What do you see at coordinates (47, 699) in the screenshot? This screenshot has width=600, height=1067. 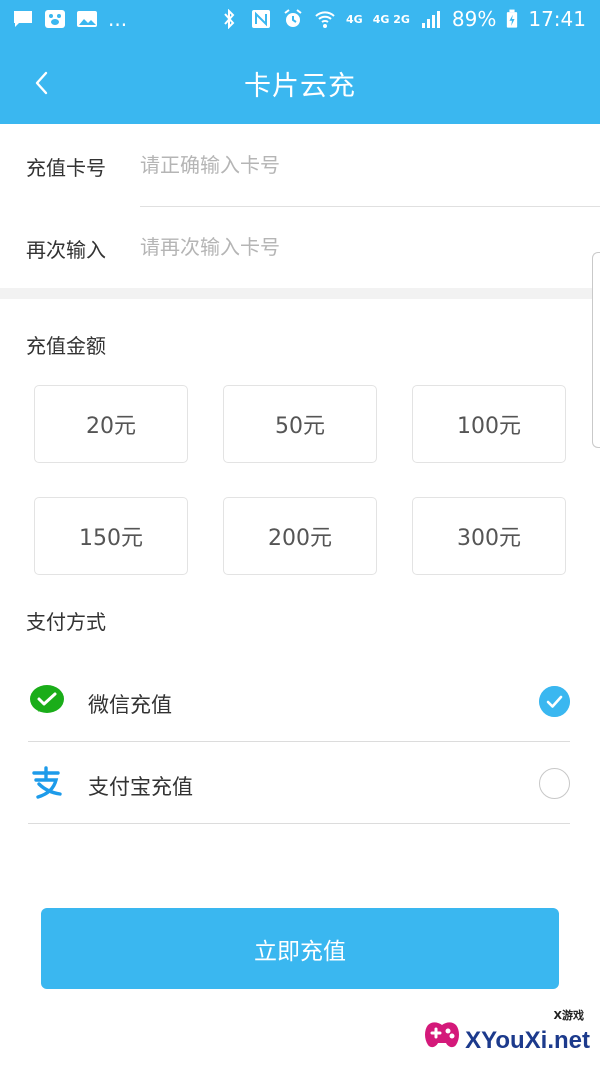 I see `wechat-pay-icon` at bounding box center [47, 699].